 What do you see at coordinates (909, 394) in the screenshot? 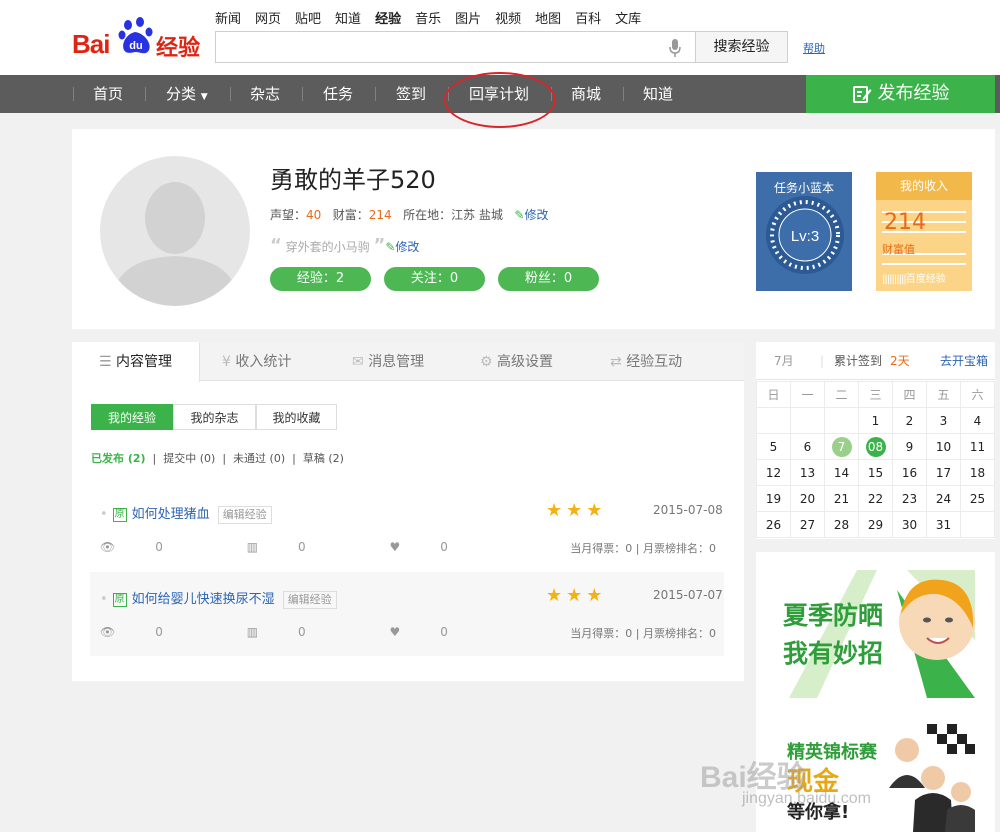
I see `weekday: 四` at bounding box center [909, 394].